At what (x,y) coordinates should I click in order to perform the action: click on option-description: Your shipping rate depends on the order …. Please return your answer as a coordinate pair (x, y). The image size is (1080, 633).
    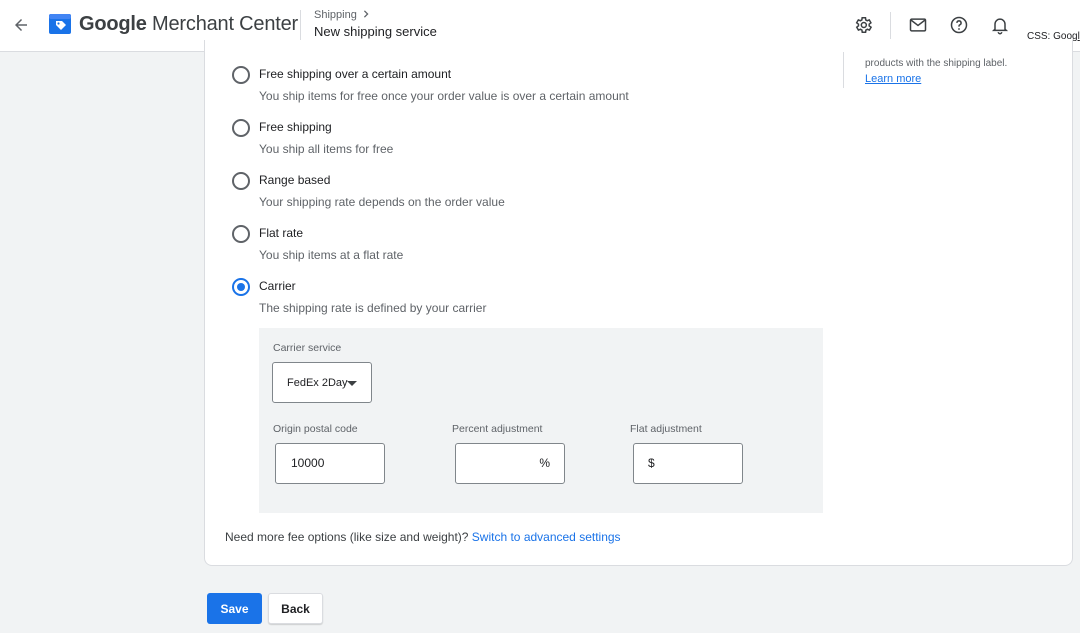
    Looking at the image, I should click on (382, 202).